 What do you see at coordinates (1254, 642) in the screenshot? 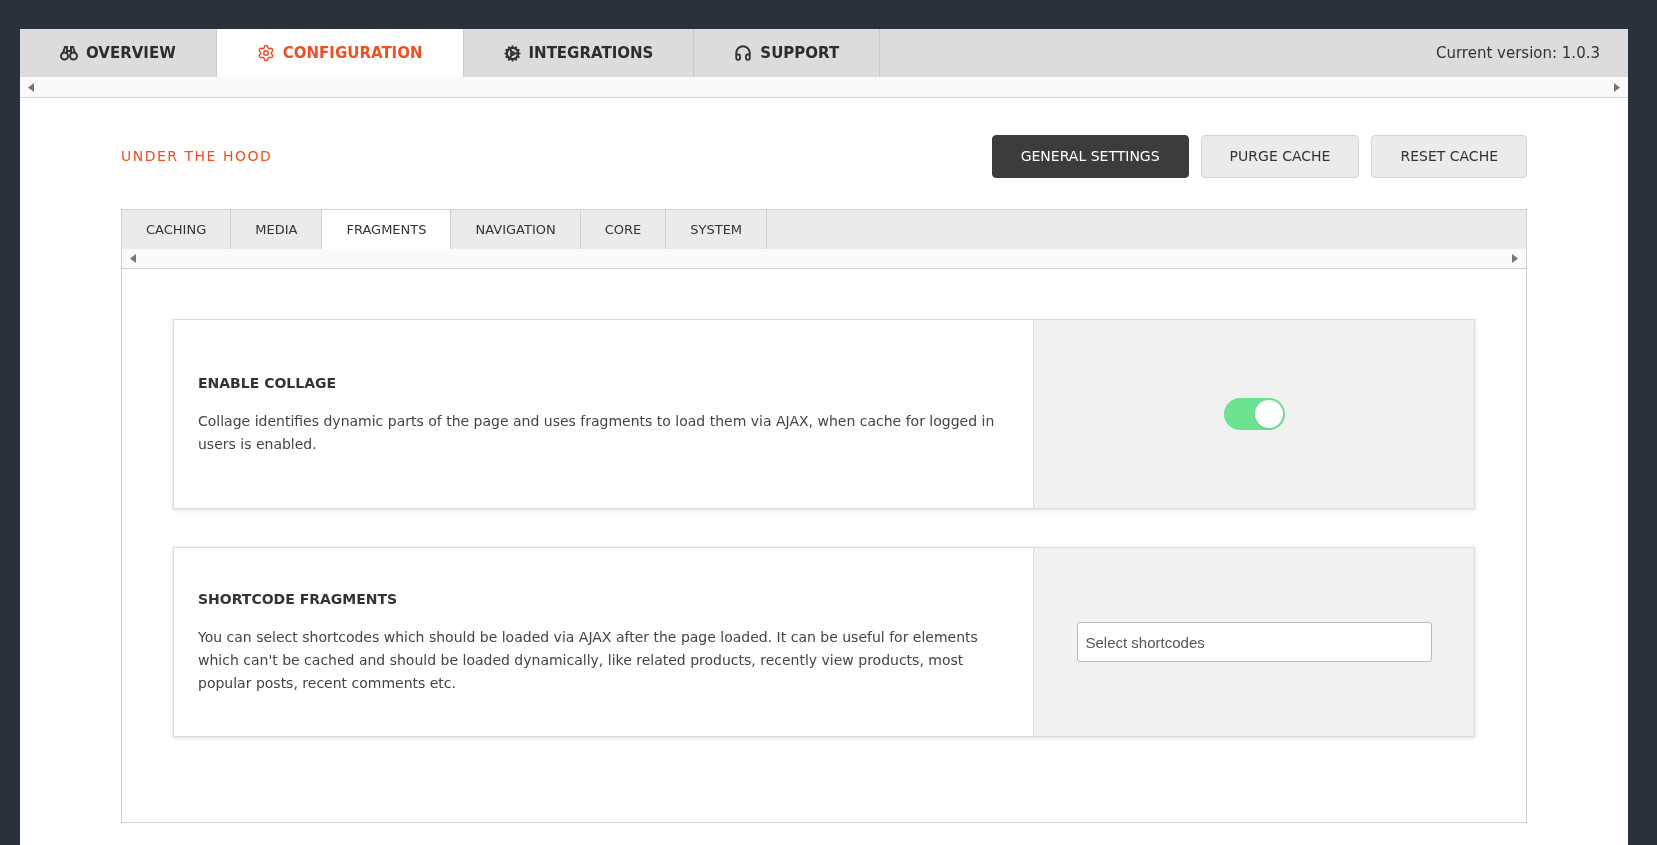
I see `shortcode-select-field: Select shortcodes` at bounding box center [1254, 642].